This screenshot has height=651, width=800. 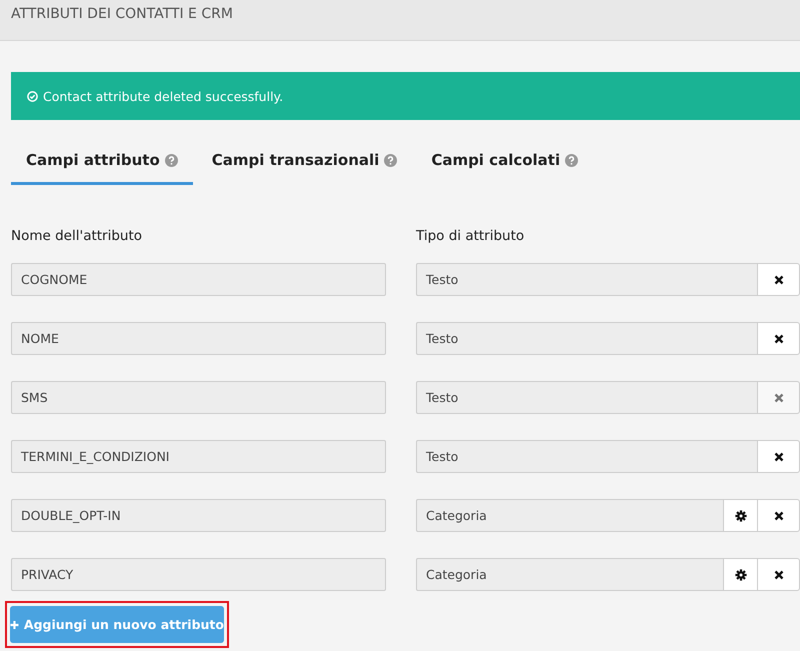 What do you see at coordinates (32, 96) in the screenshot?
I see `check-circle-icon` at bounding box center [32, 96].